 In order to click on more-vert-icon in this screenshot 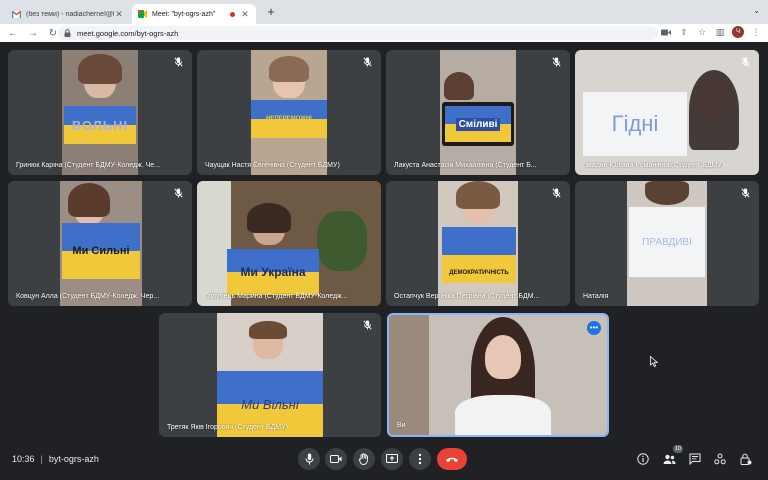, I will do `click(420, 459)`.